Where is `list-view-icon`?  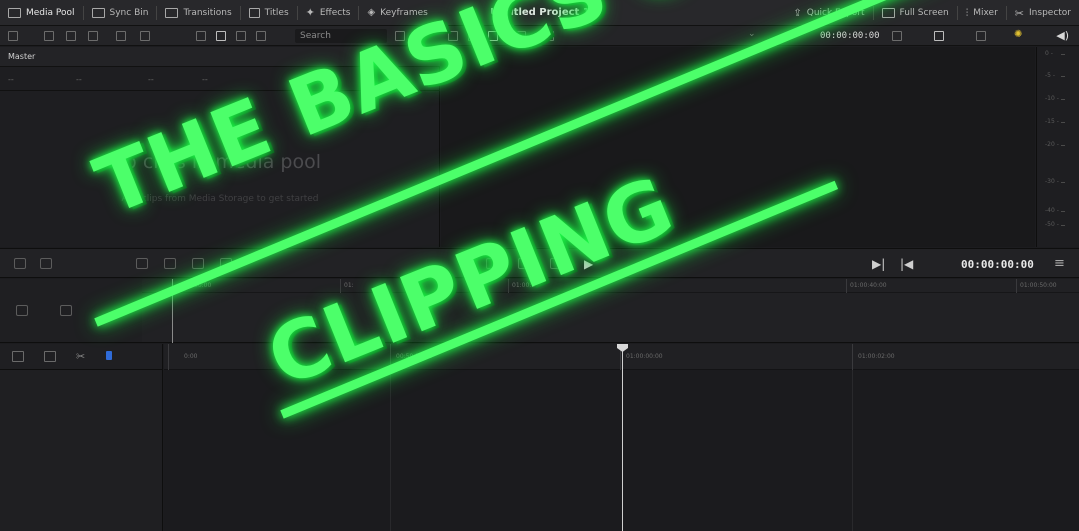 list-view-icon is located at coordinates (201, 36).